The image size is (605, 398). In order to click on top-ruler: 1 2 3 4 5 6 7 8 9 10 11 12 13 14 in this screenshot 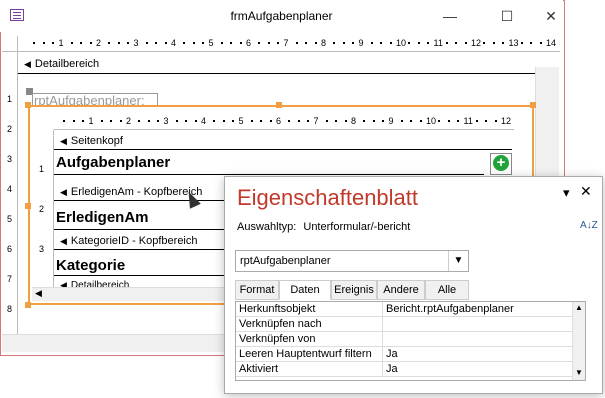, I will do `click(289, 44)`.